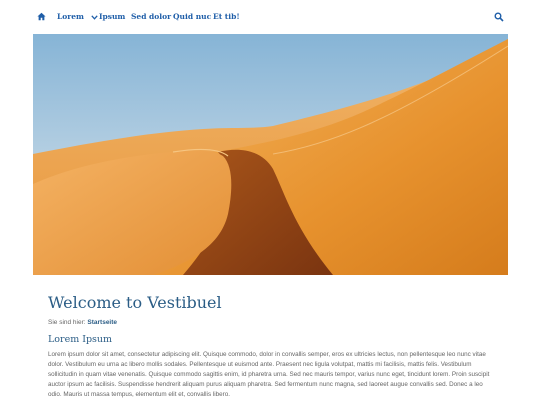 The width and height of the screenshot is (540, 405). Describe the element at coordinates (192, 17) in the screenshot. I see `nav-item-quid-nuc: Quid nuc` at that location.